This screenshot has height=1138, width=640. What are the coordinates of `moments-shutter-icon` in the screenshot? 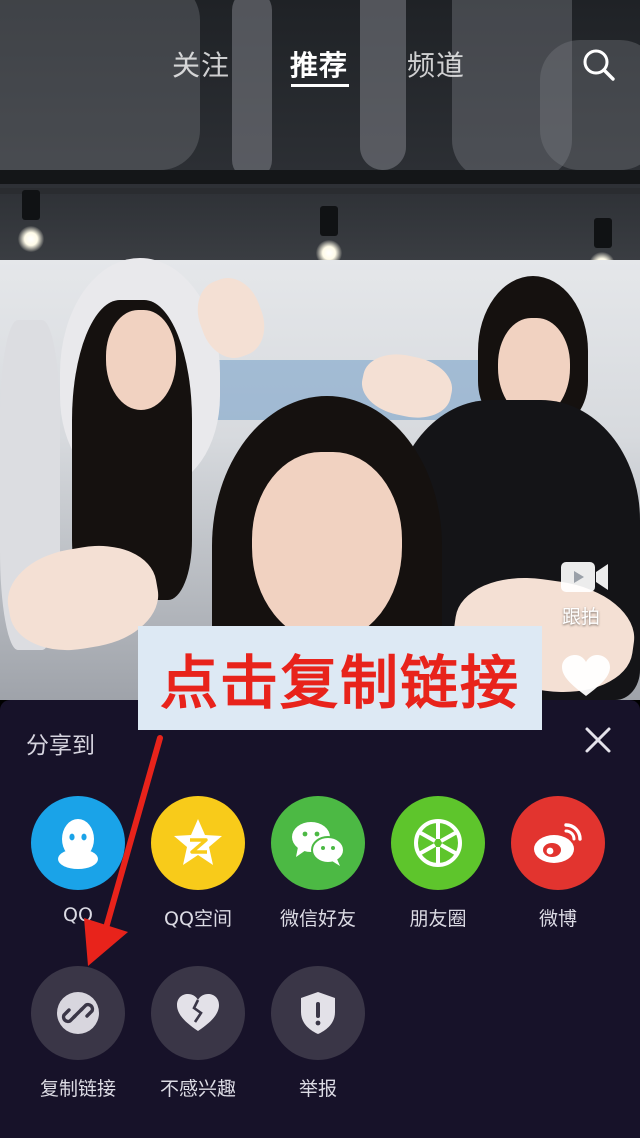 It's located at (438, 843).